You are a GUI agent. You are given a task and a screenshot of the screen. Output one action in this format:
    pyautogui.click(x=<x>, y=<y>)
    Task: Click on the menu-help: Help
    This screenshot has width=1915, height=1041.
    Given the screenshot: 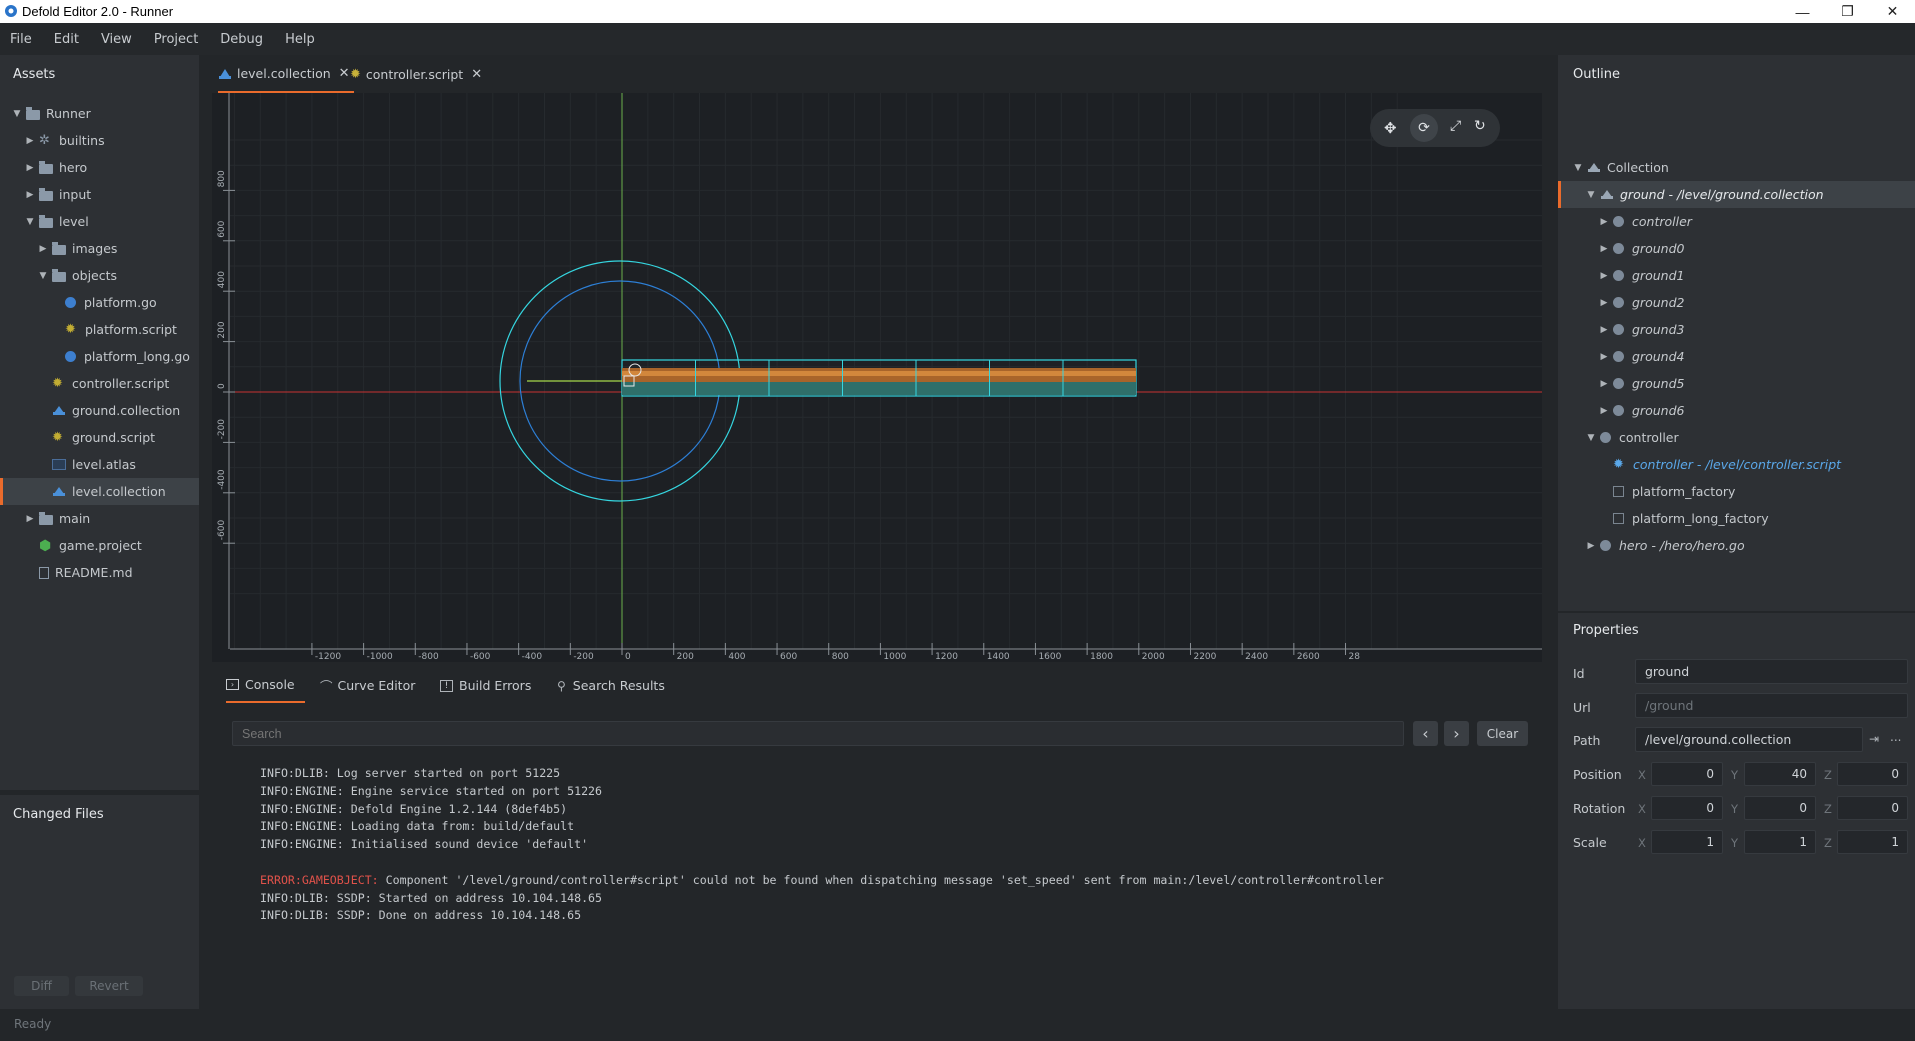 What is the action you would take?
    pyautogui.click(x=300, y=39)
    